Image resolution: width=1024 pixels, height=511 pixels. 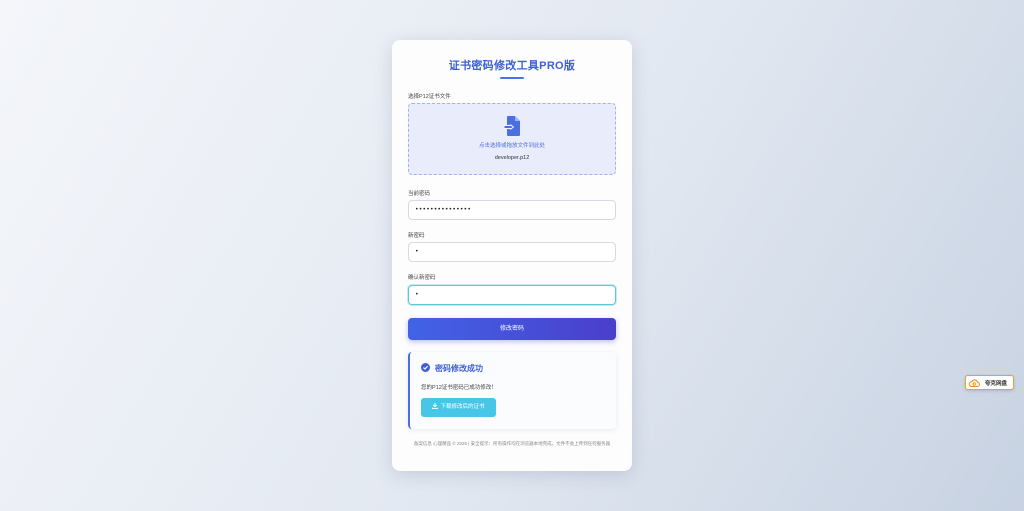 I want to click on title-underline, so click(x=512, y=78).